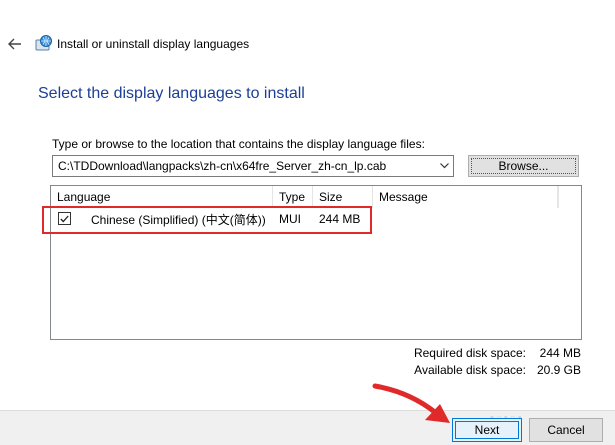 This screenshot has width=615, height=445. I want to click on cancel-button: Cancel, so click(566, 430).